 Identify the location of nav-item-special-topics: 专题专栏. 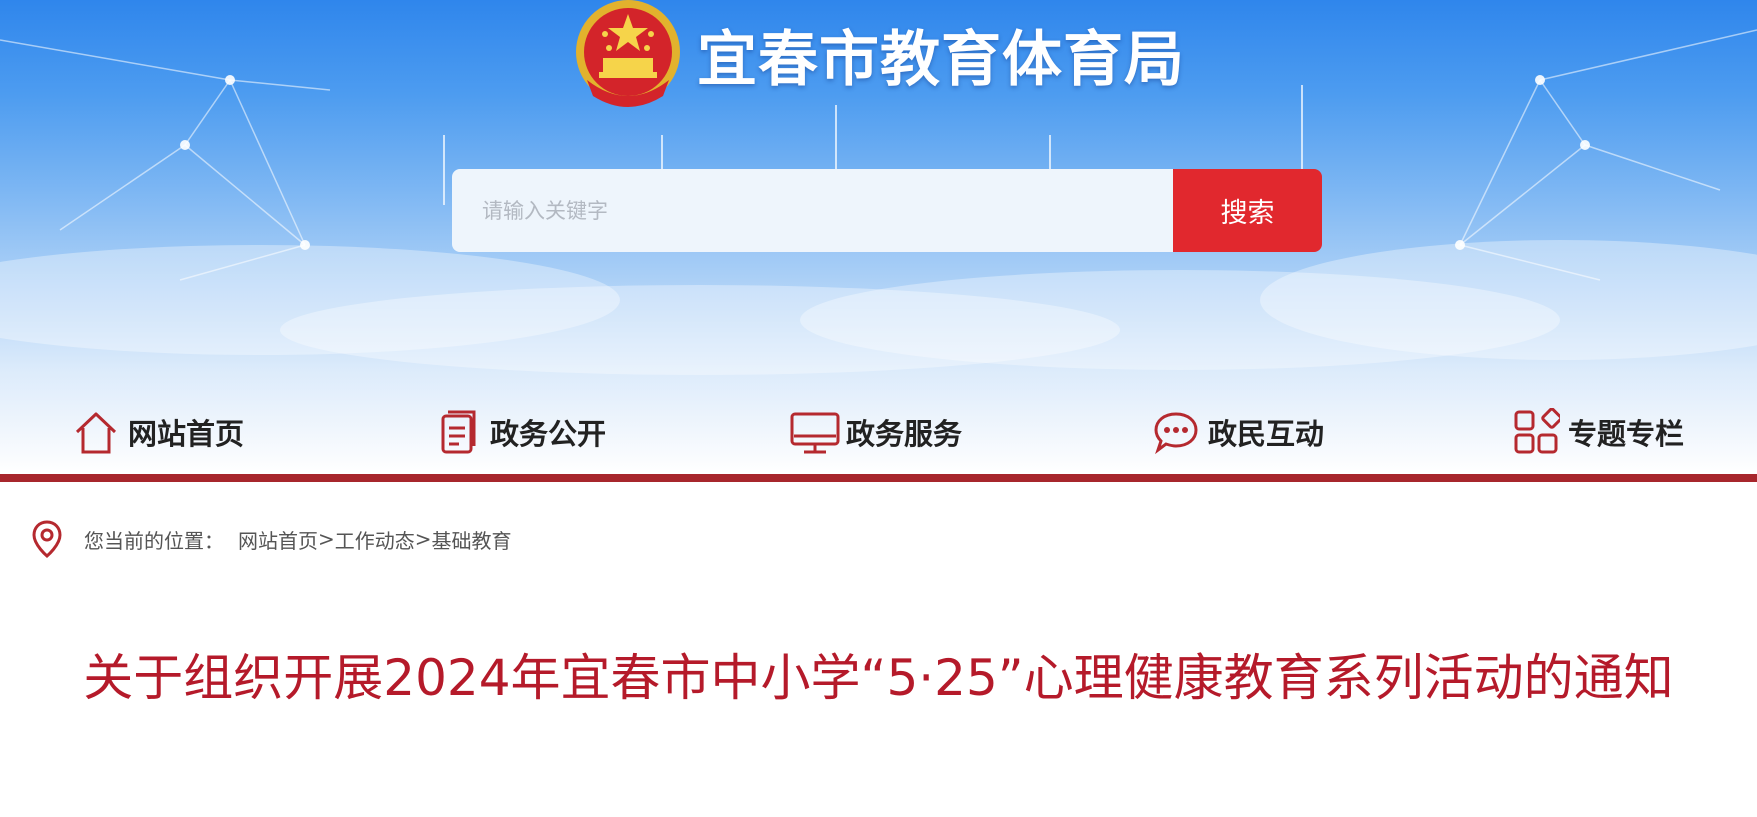
(1598, 432).